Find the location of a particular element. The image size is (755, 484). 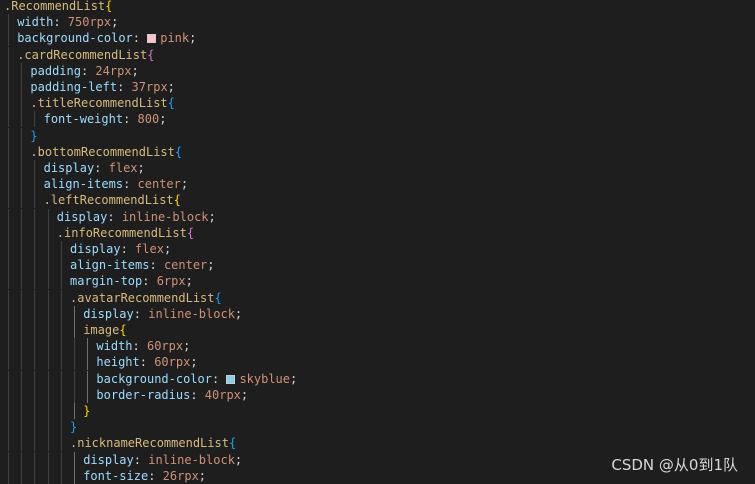

code-line: background-color: pink; is located at coordinates (377, 38).